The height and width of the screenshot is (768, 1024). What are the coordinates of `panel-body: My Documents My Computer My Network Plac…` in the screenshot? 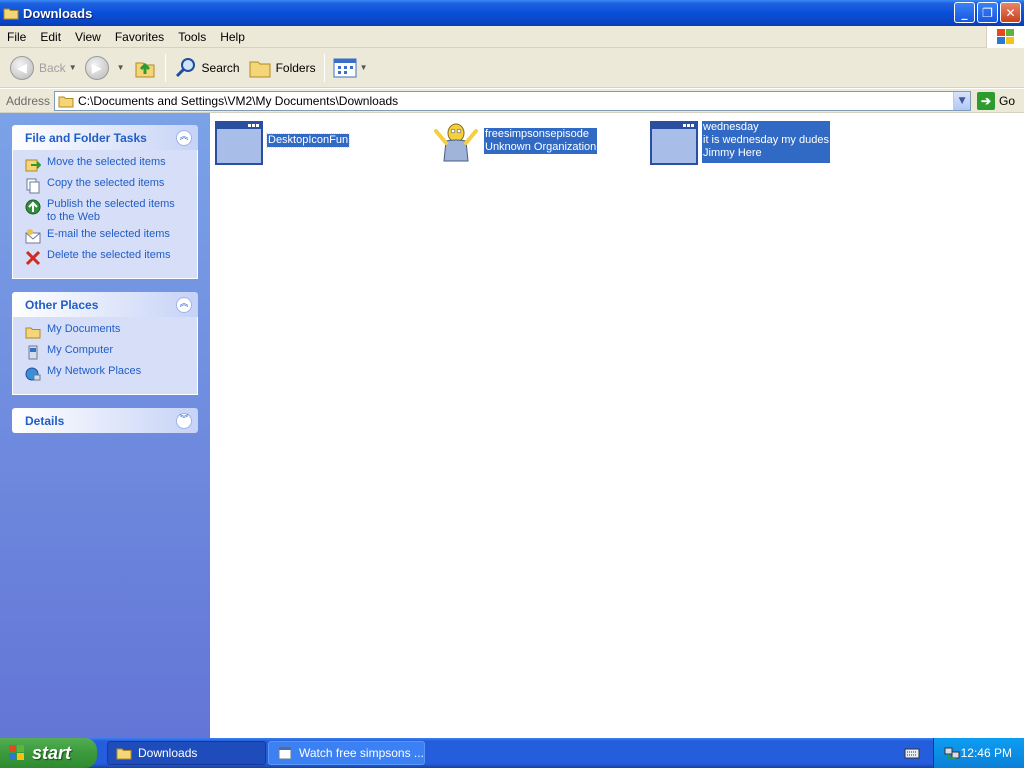 It's located at (105, 356).